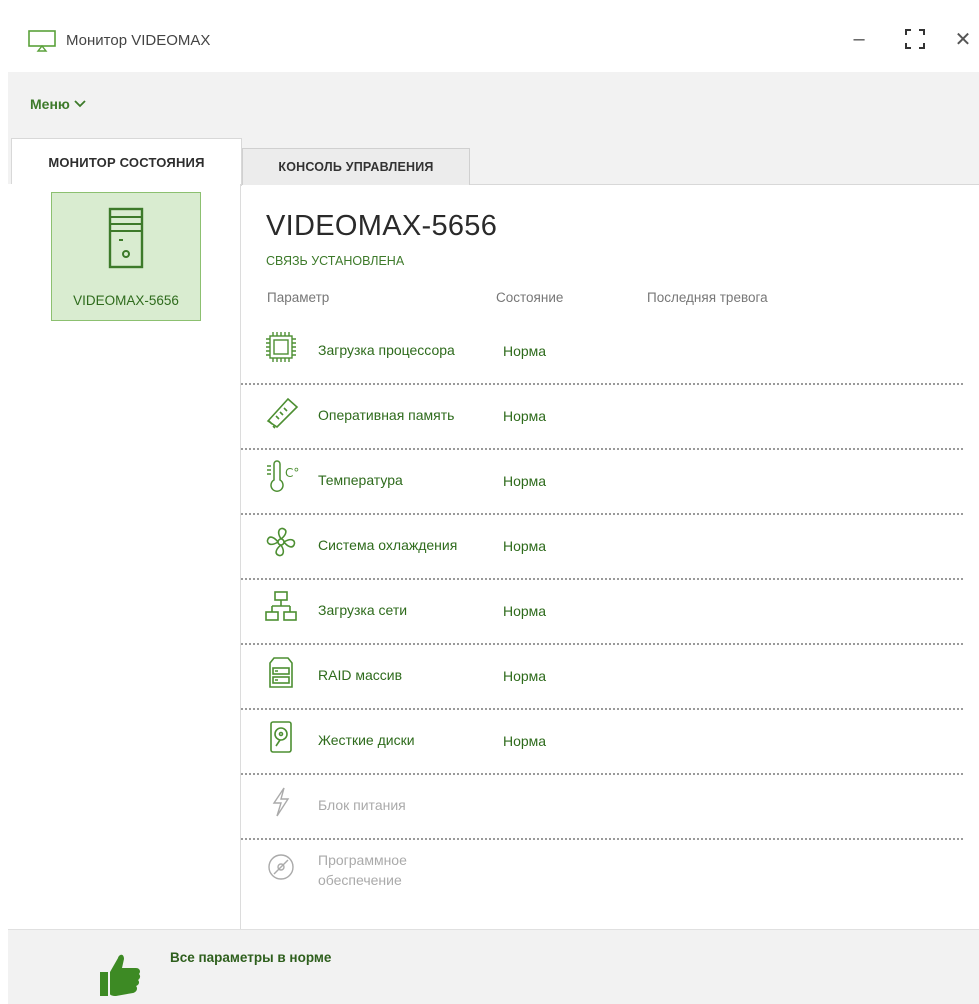 The image size is (979, 1004). Describe the element at coordinates (530, 297) in the screenshot. I see `column-header-state: Состояние` at that location.